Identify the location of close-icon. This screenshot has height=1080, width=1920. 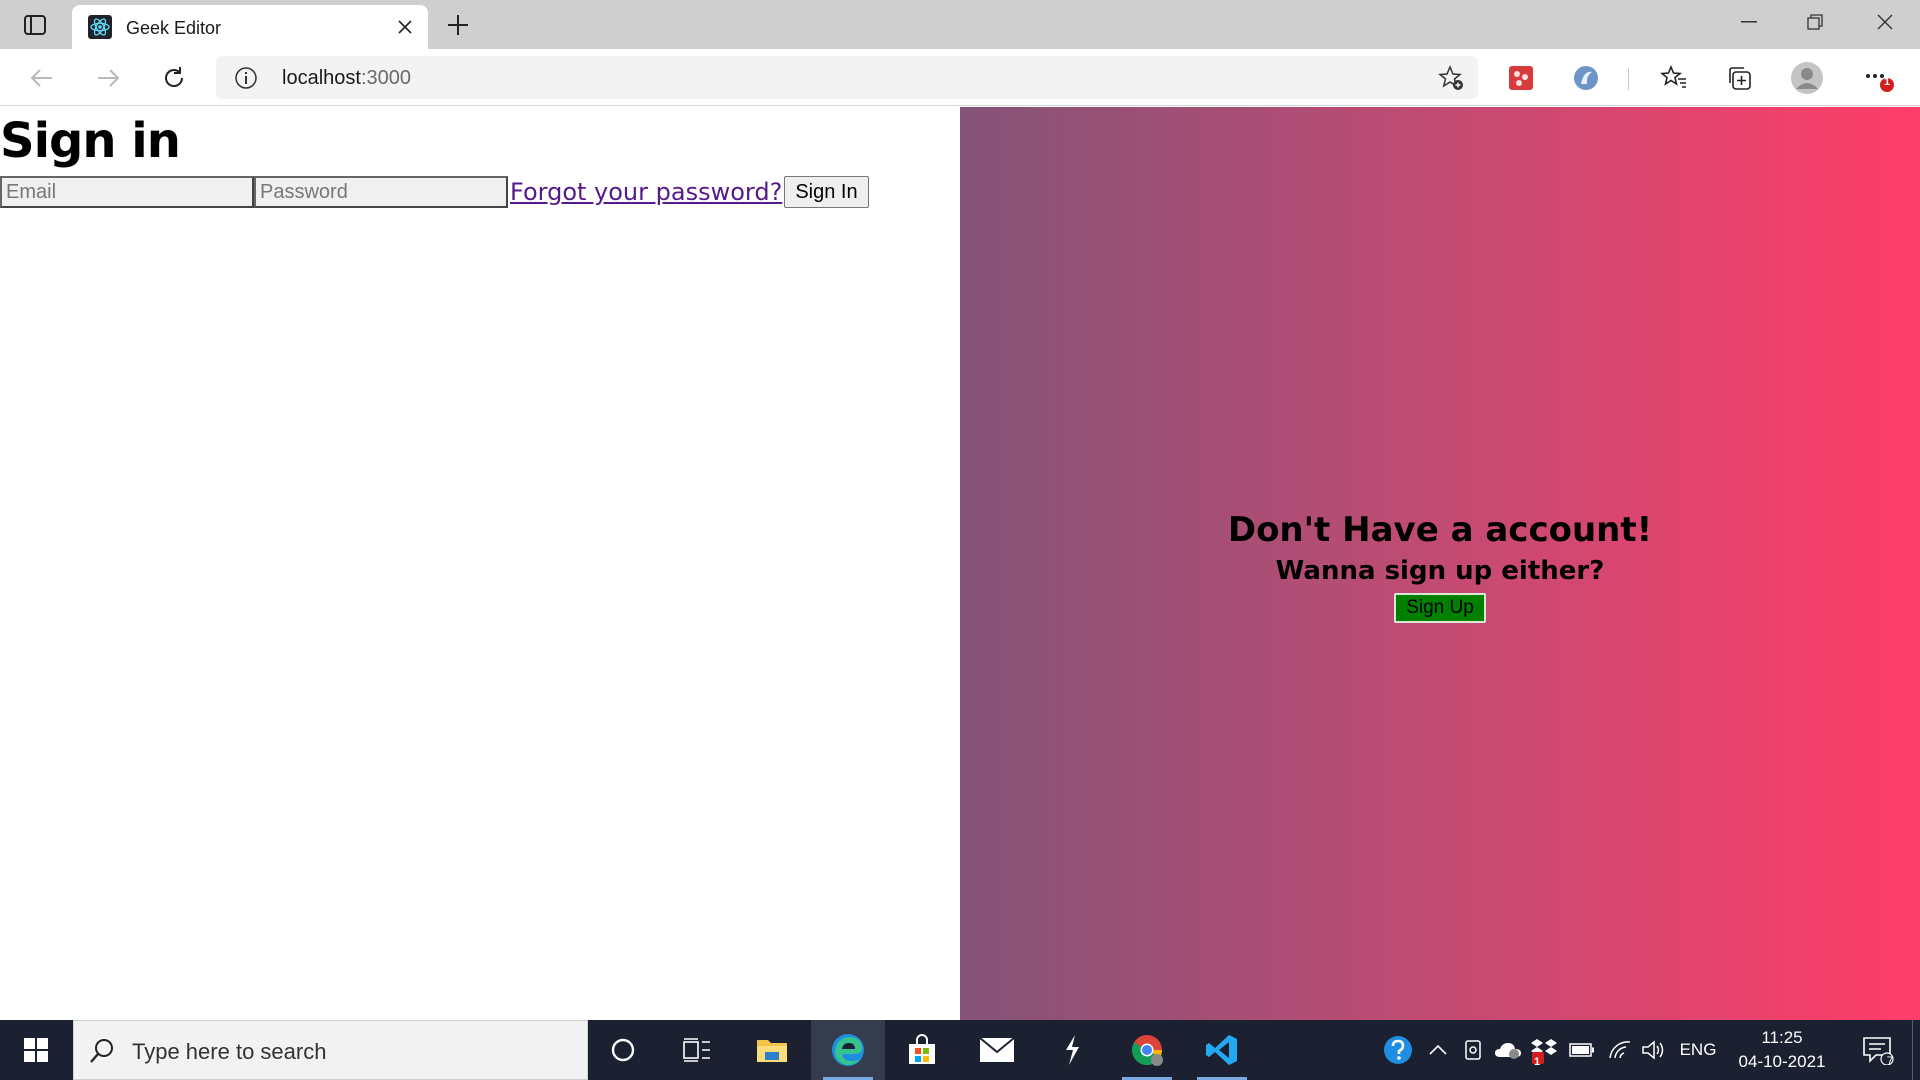
(405, 27).